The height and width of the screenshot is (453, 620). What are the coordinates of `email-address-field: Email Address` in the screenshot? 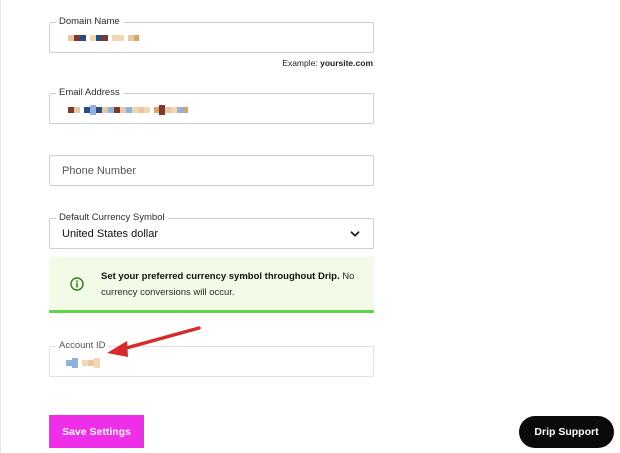 It's located at (211, 105).